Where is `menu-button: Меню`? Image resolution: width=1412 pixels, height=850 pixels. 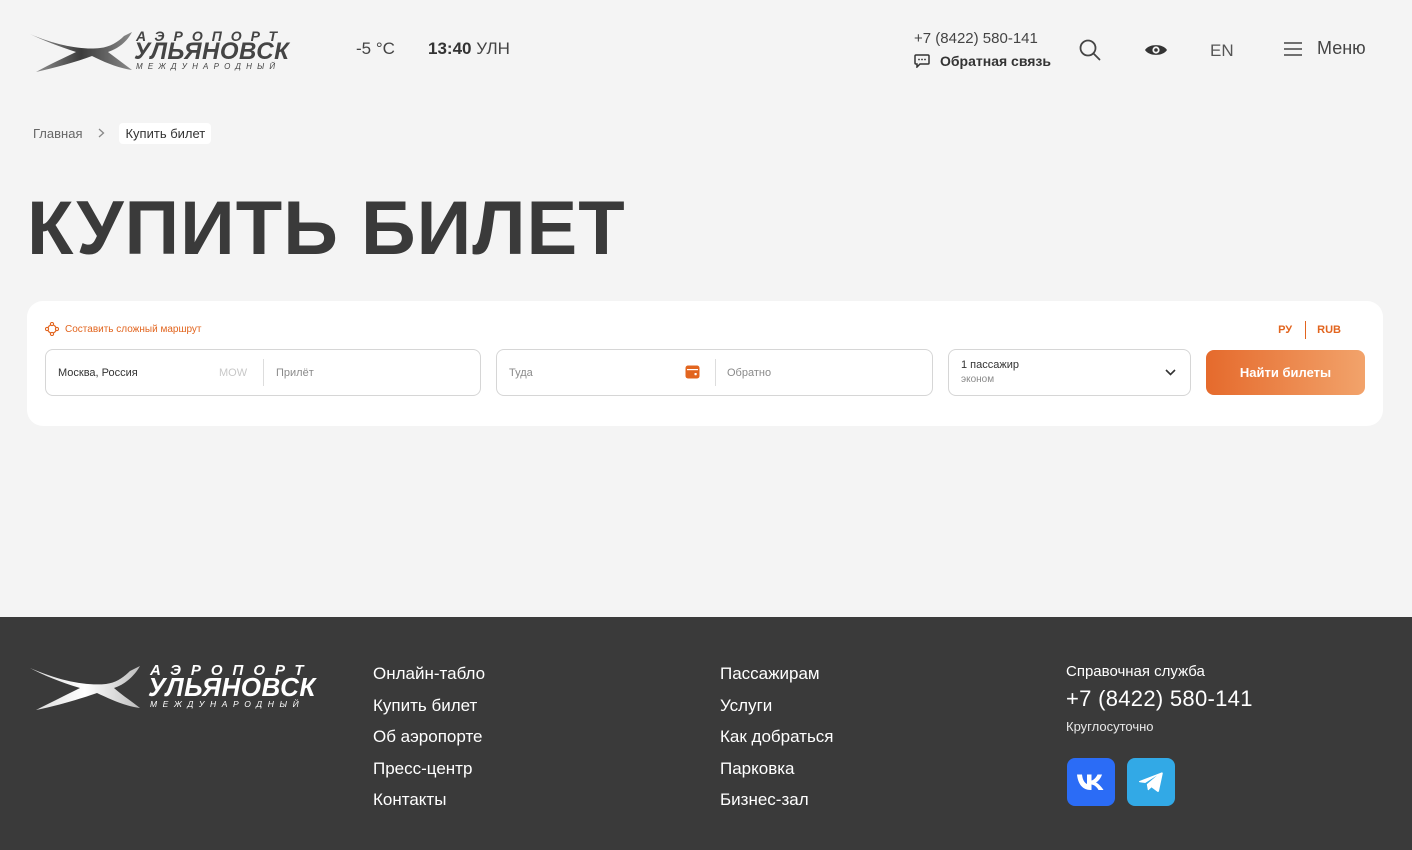
menu-button: Меню is located at coordinates (1324, 48).